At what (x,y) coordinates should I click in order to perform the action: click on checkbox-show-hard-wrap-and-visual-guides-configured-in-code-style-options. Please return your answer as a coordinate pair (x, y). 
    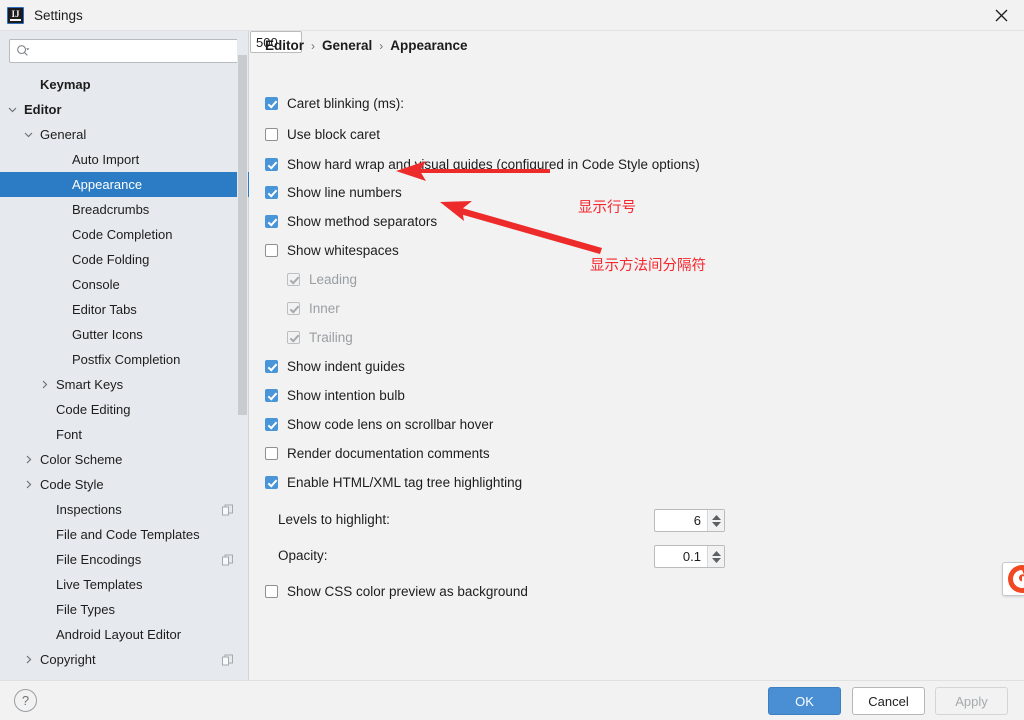
    Looking at the image, I should click on (271, 164).